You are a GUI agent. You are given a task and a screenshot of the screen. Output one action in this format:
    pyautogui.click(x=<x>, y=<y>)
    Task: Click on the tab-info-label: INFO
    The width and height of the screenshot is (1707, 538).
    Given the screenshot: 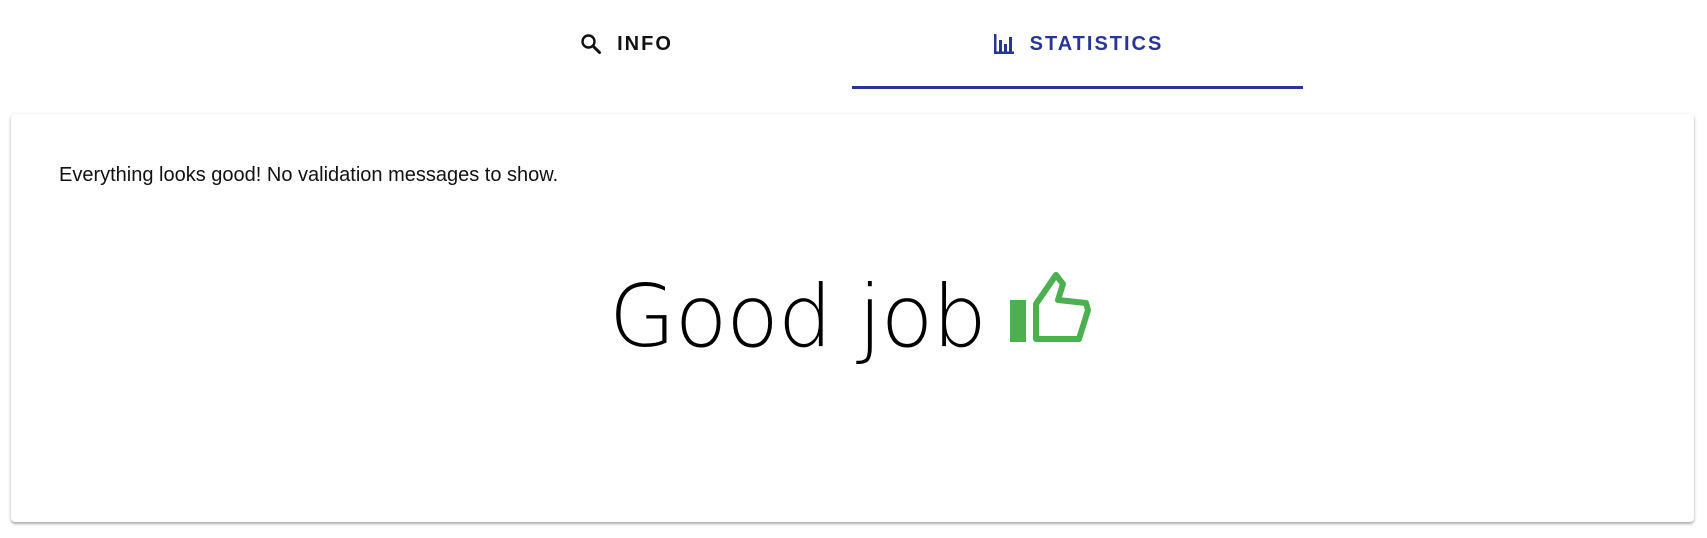 What is the action you would take?
    pyautogui.click(x=645, y=43)
    